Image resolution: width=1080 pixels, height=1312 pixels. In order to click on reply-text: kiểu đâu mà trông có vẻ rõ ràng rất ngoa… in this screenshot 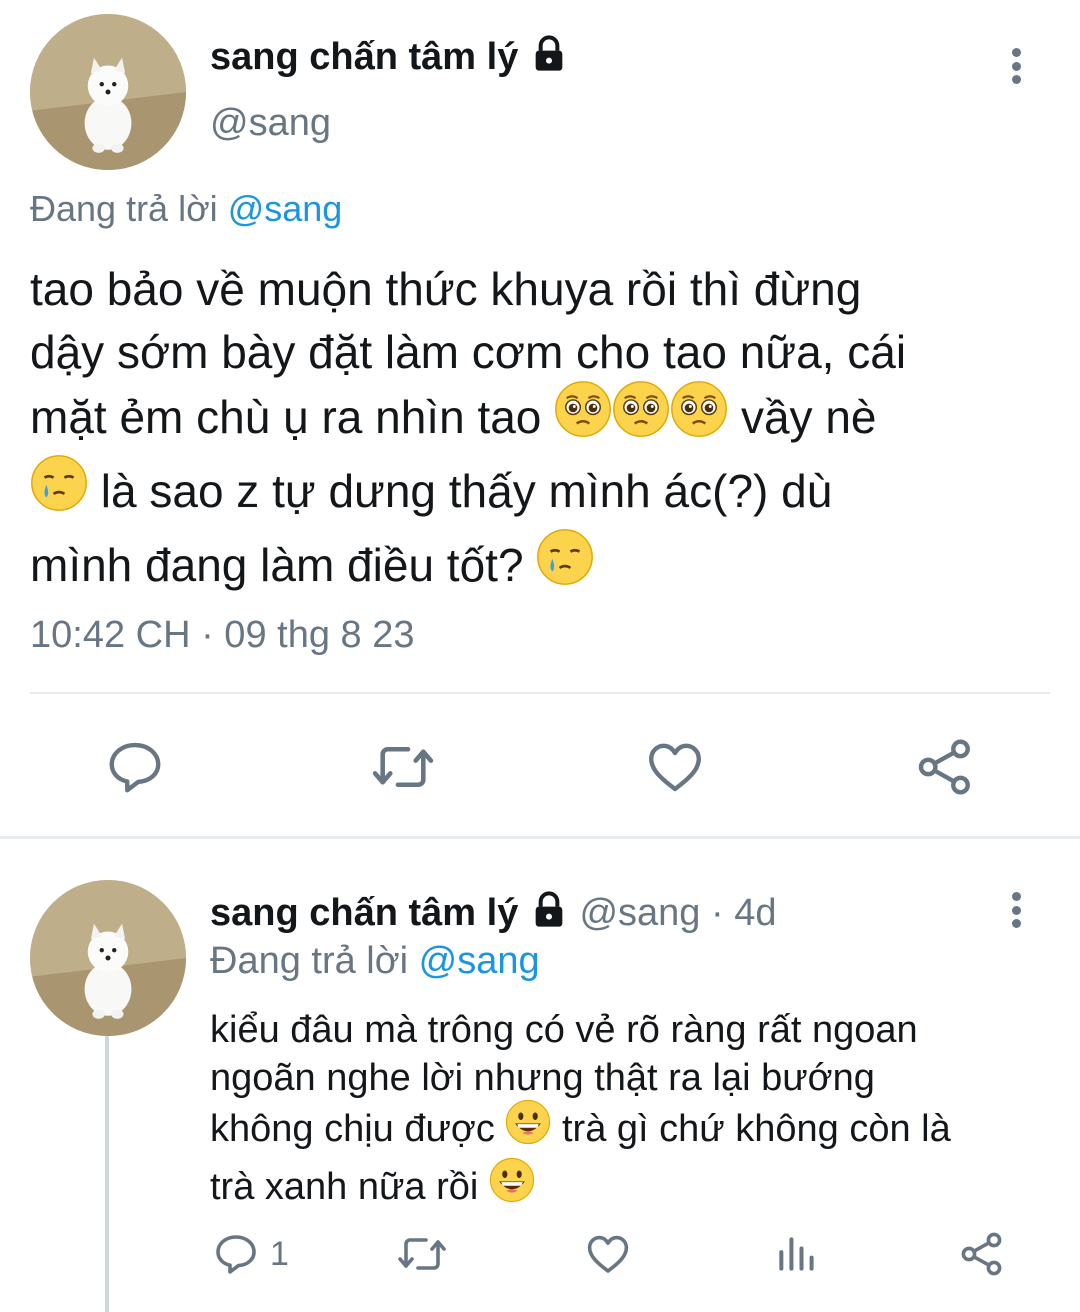, I will do `click(580, 1112)`.